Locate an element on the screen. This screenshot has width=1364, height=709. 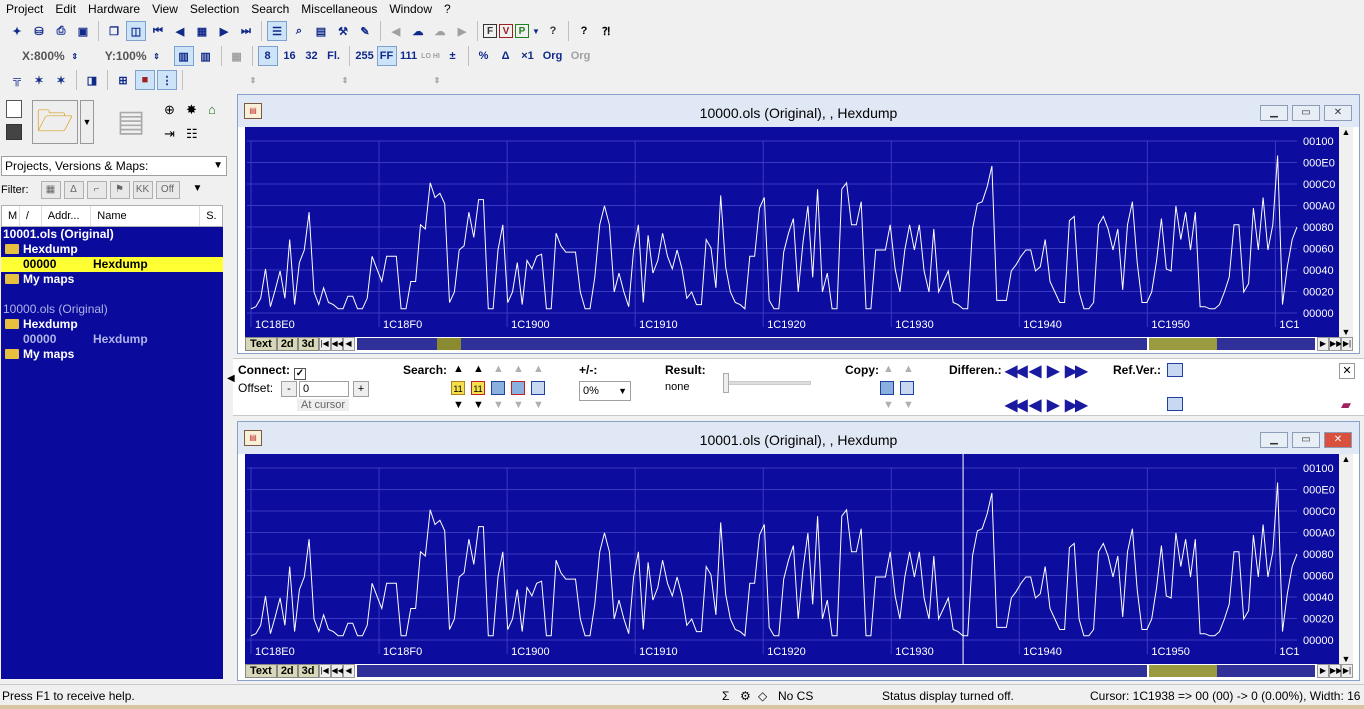
search-11-b-button: 11 is located at coordinates (478, 388).